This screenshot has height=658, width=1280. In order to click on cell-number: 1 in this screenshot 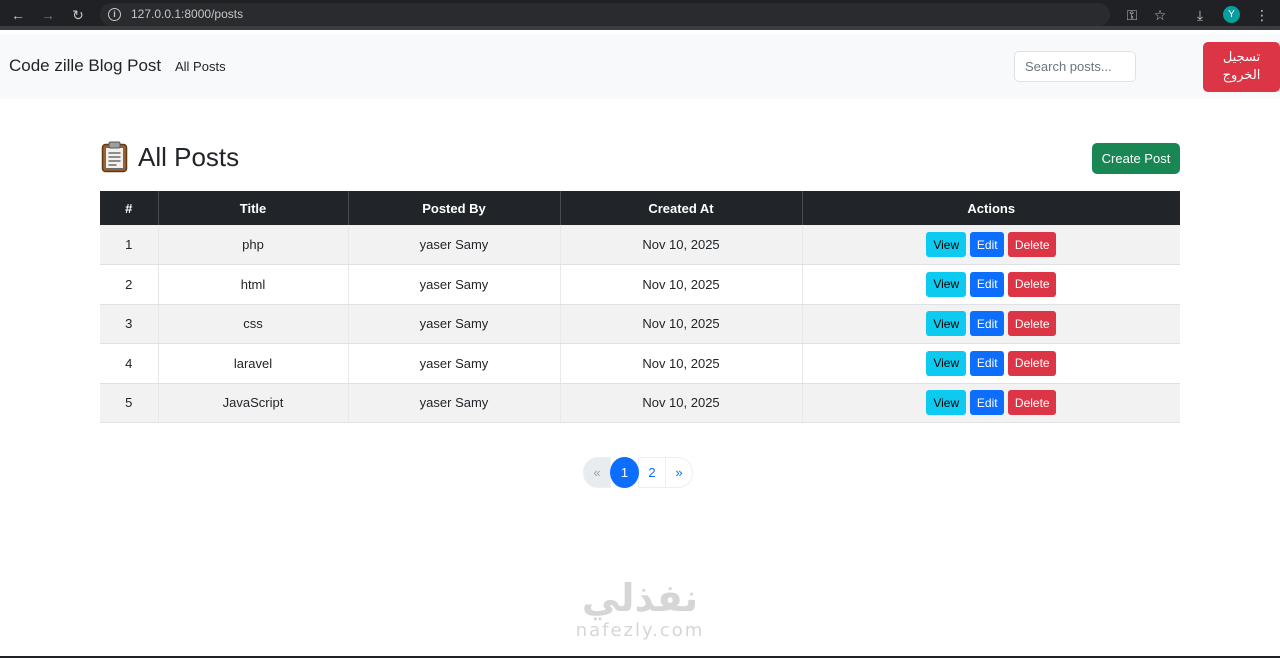, I will do `click(129, 245)`.